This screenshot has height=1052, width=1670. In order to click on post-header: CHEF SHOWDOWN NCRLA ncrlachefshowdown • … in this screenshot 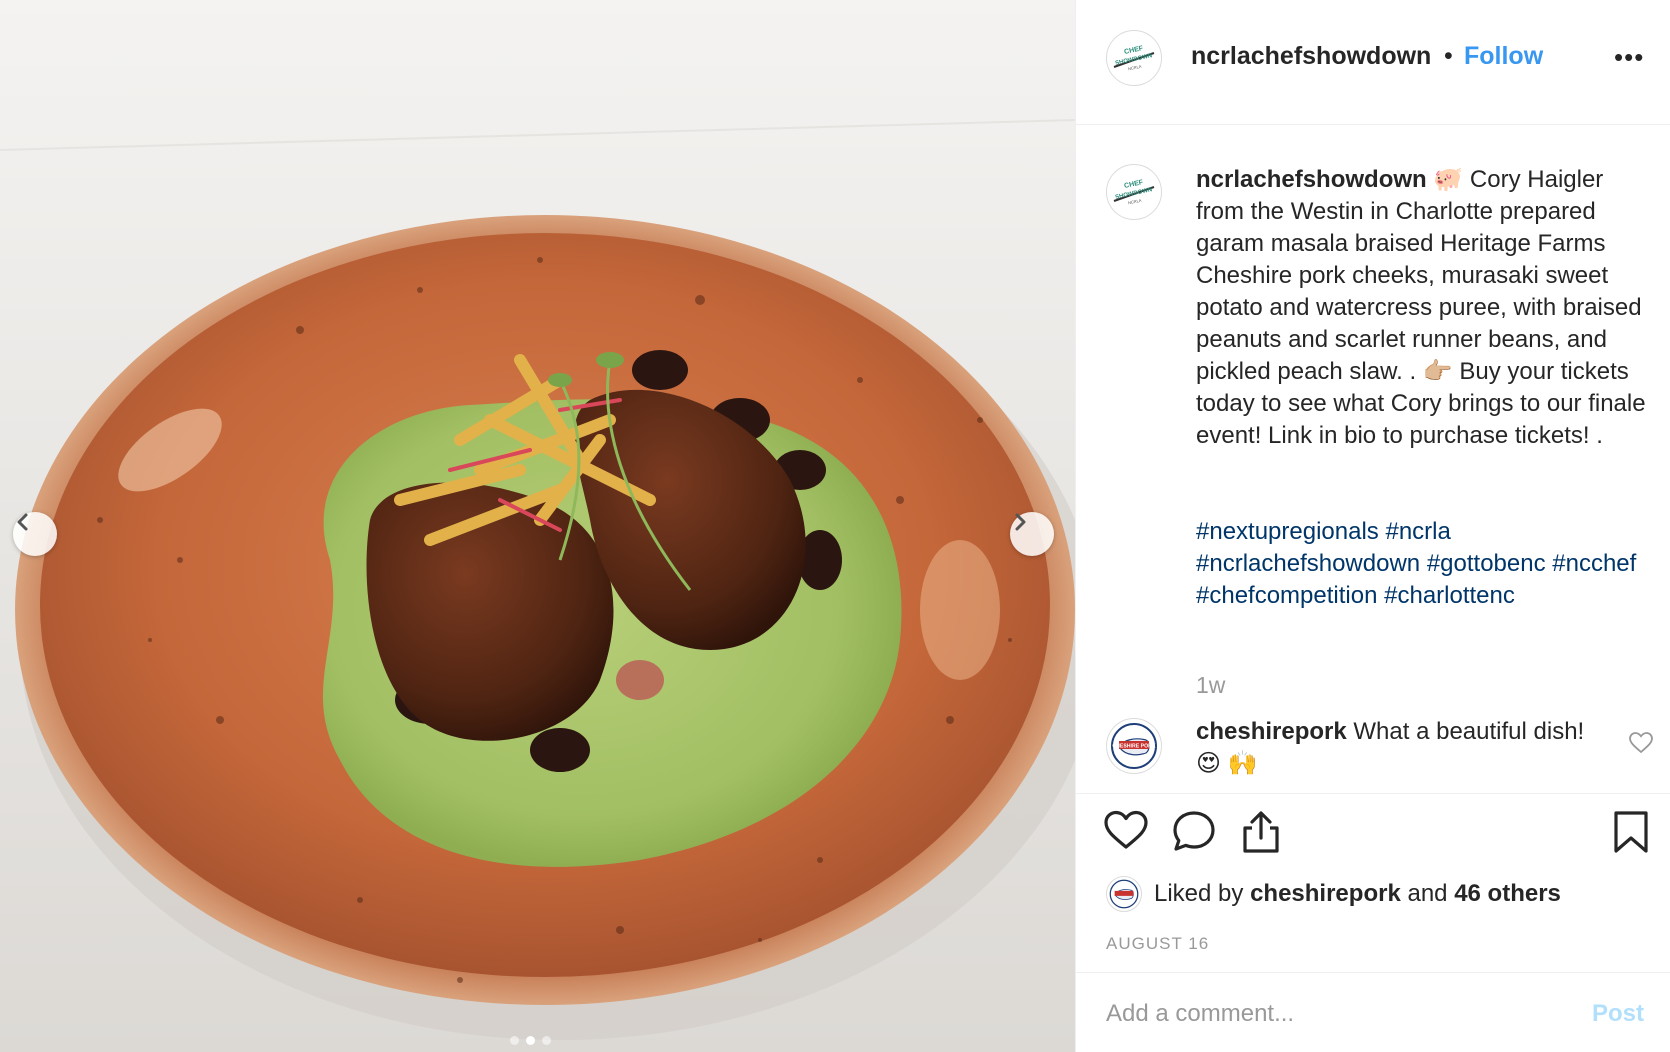, I will do `click(1373, 62)`.